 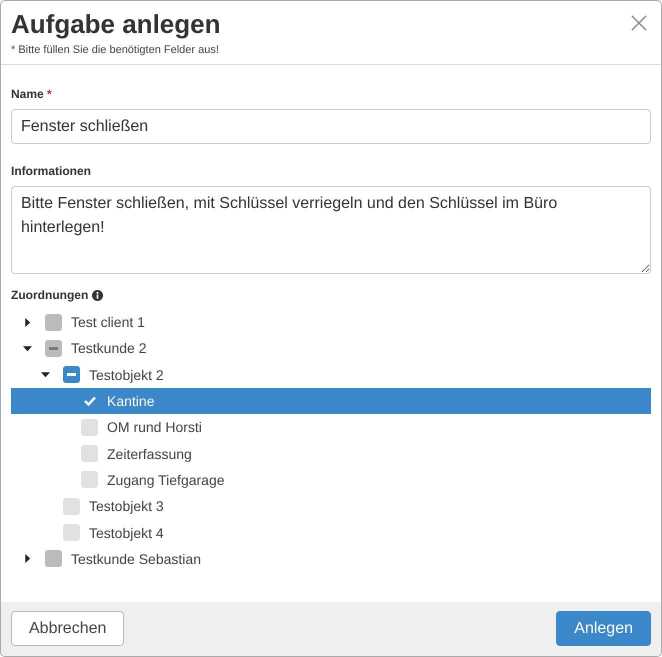 I want to click on cancel-button: Abbrechen, so click(x=67, y=628).